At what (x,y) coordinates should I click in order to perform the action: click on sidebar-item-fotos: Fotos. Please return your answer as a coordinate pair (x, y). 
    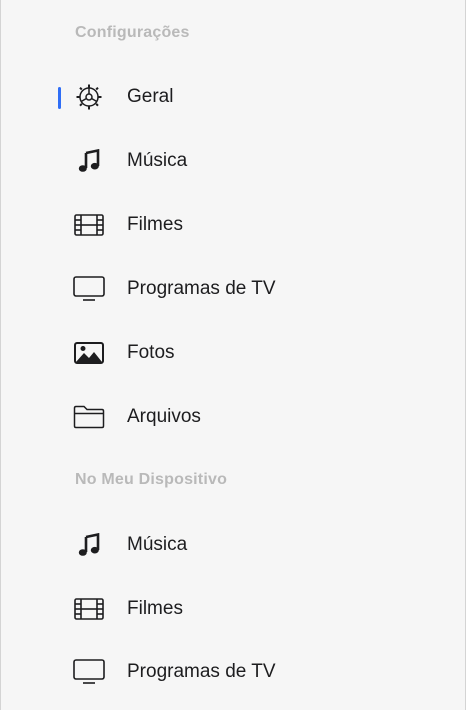
    Looking at the image, I should click on (233, 353).